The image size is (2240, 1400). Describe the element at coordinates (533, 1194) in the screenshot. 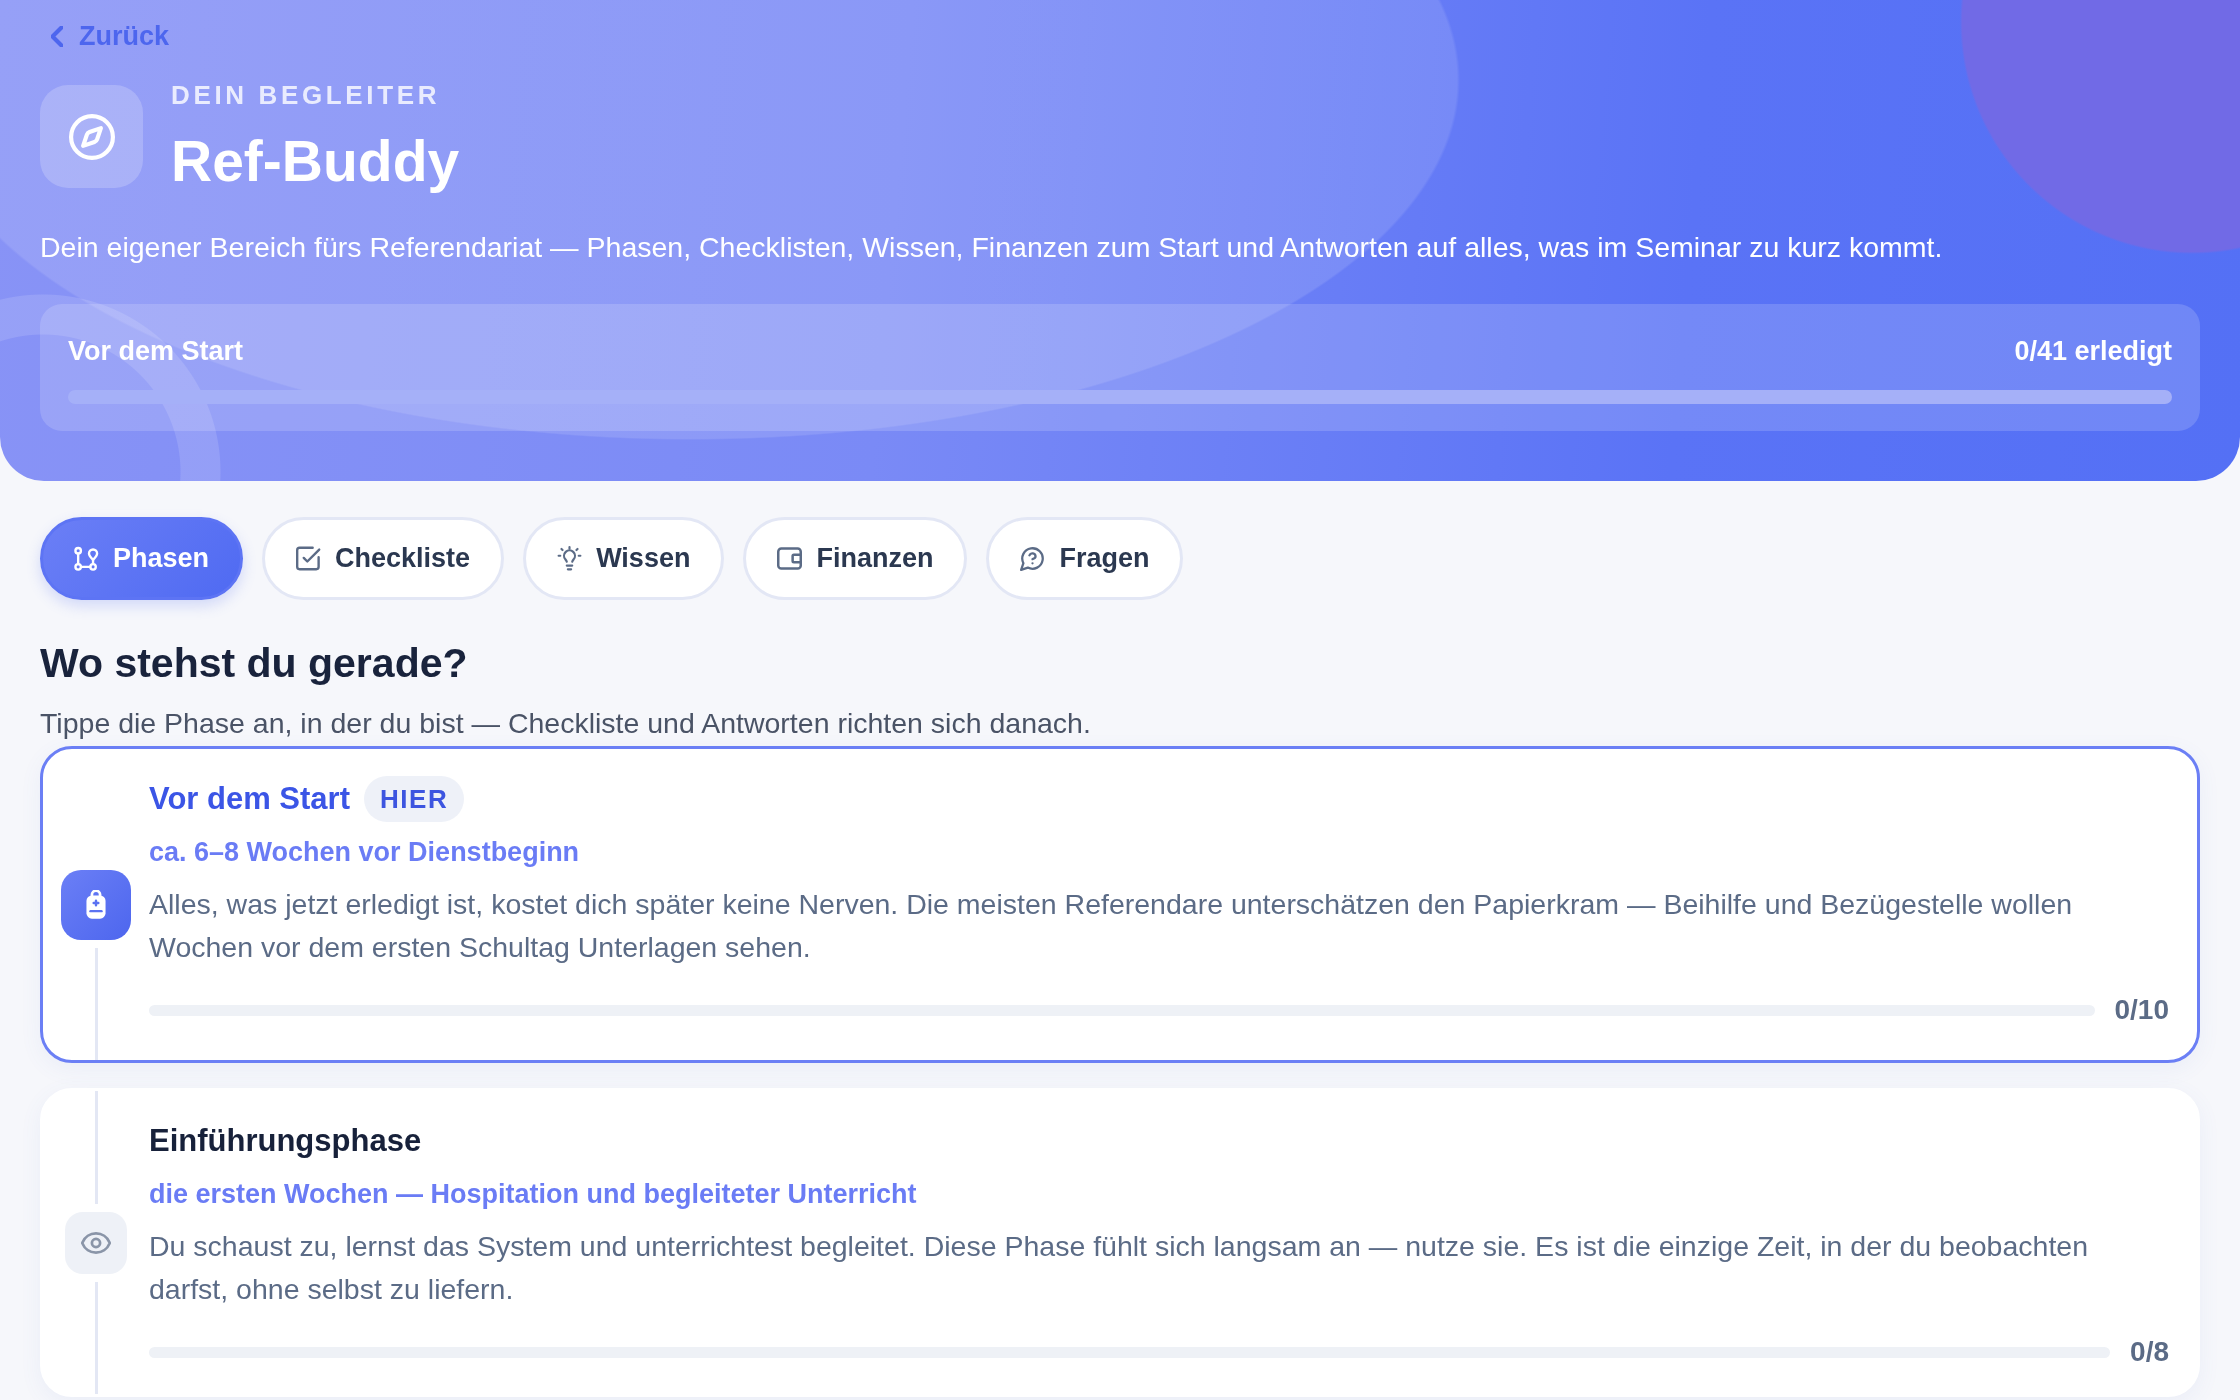

I see `phase-subtitle: die ersten Wochen — Hospitation und begleiteter Unterricht` at that location.